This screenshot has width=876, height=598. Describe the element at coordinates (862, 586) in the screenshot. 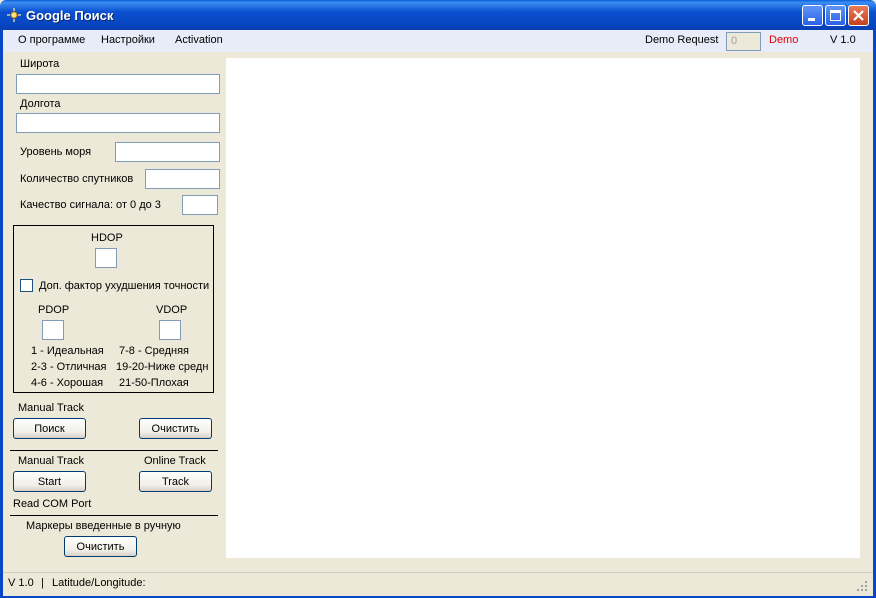

I see `resize-grip-icon` at that location.